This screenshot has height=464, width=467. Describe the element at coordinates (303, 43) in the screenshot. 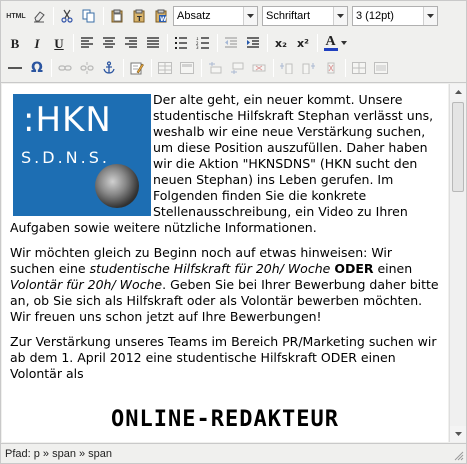

I see `superscript-button: x²` at that location.